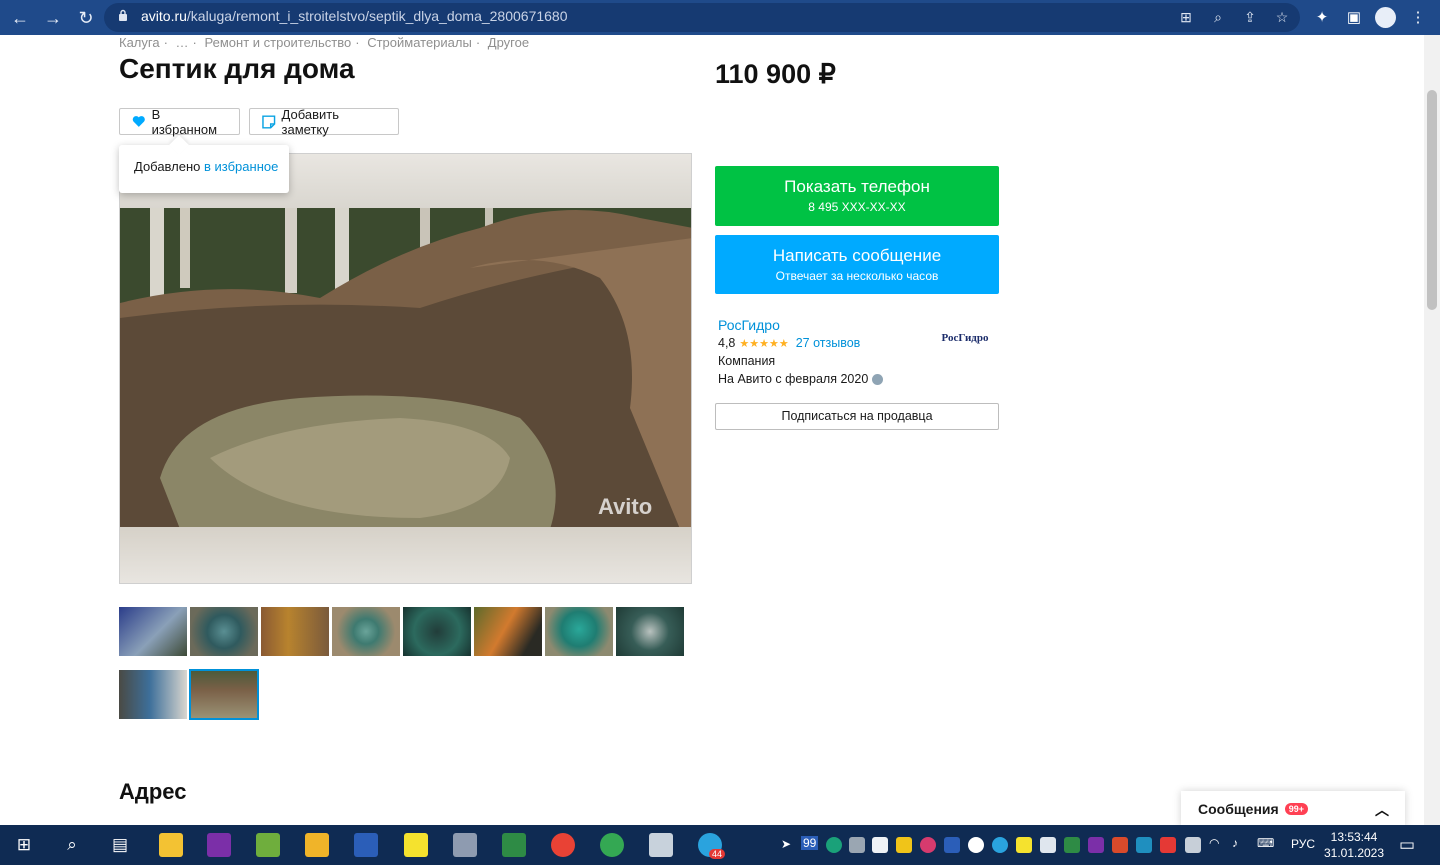 The height and width of the screenshot is (865, 1440). What do you see at coordinates (237, 68) in the screenshot?
I see `page-title: Септик для дома` at bounding box center [237, 68].